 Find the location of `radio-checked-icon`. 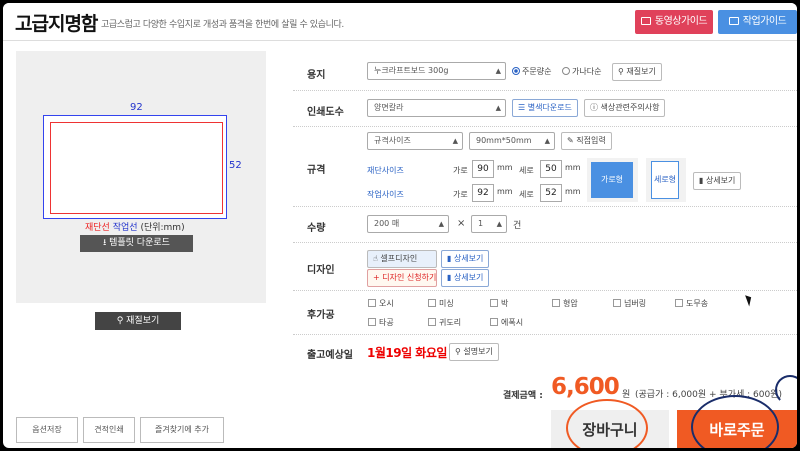

radio-checked-icon is located at coordinates (516, 71).